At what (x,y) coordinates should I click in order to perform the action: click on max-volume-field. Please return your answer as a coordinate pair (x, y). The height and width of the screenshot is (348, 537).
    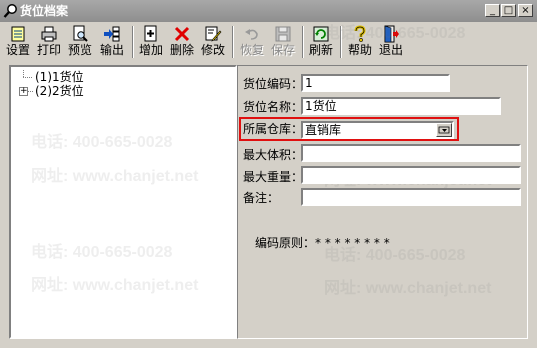
    Looking at the image, I should click on (411, 153).